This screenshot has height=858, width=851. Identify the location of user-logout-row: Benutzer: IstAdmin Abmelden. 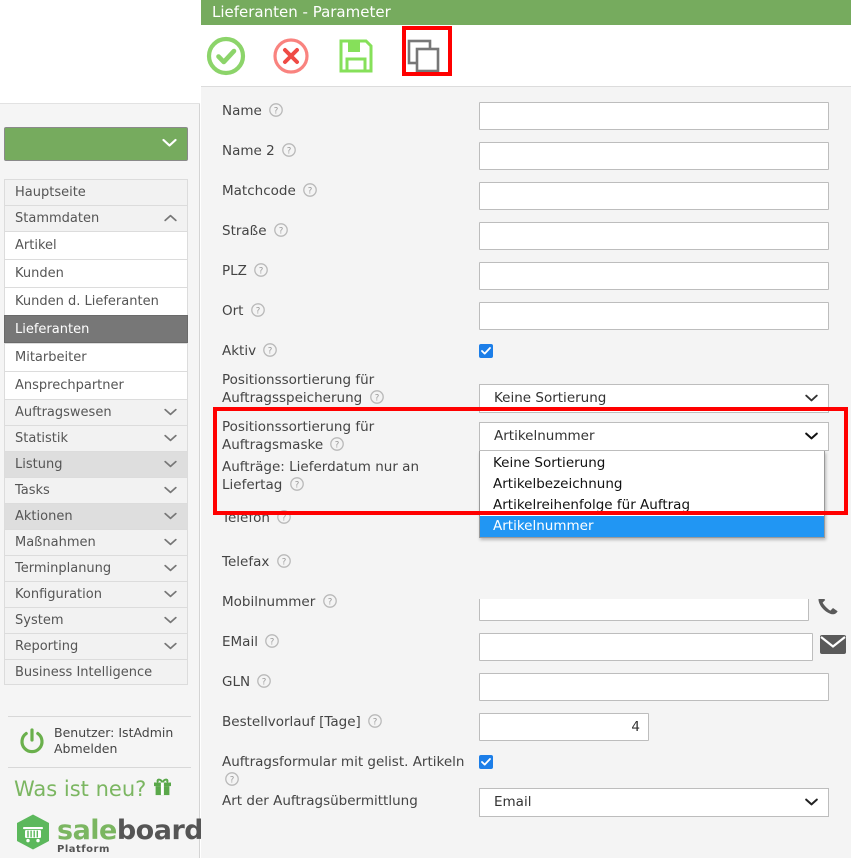
(99, 742).